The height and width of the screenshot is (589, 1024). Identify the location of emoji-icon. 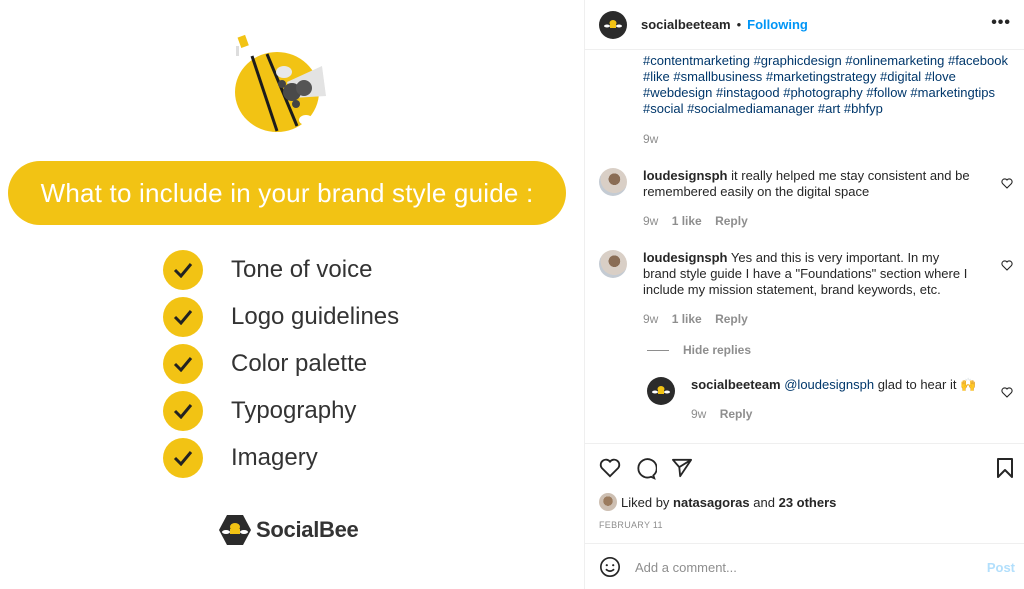
(610, 567).